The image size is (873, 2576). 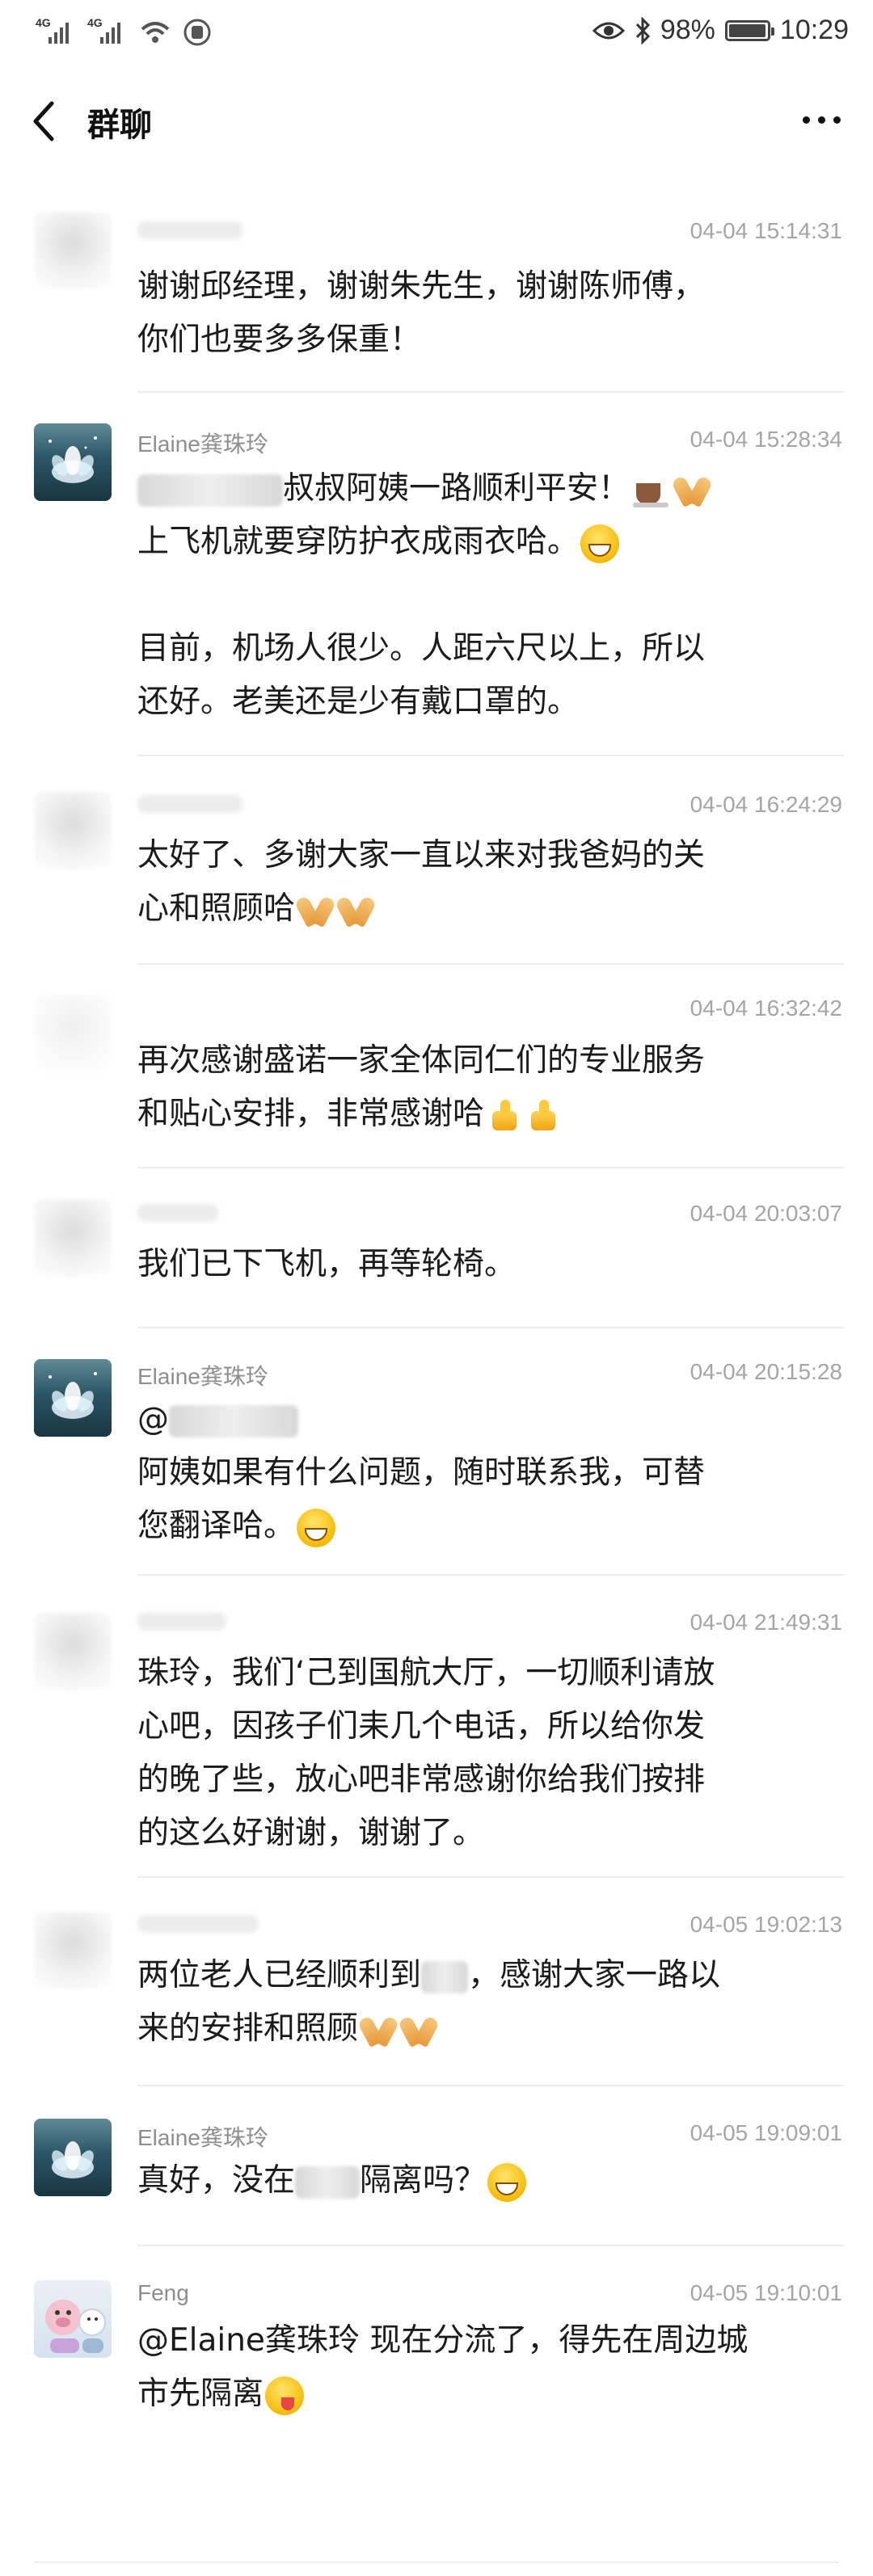 I want to click on battery-icon, so click(x=749, y=30).